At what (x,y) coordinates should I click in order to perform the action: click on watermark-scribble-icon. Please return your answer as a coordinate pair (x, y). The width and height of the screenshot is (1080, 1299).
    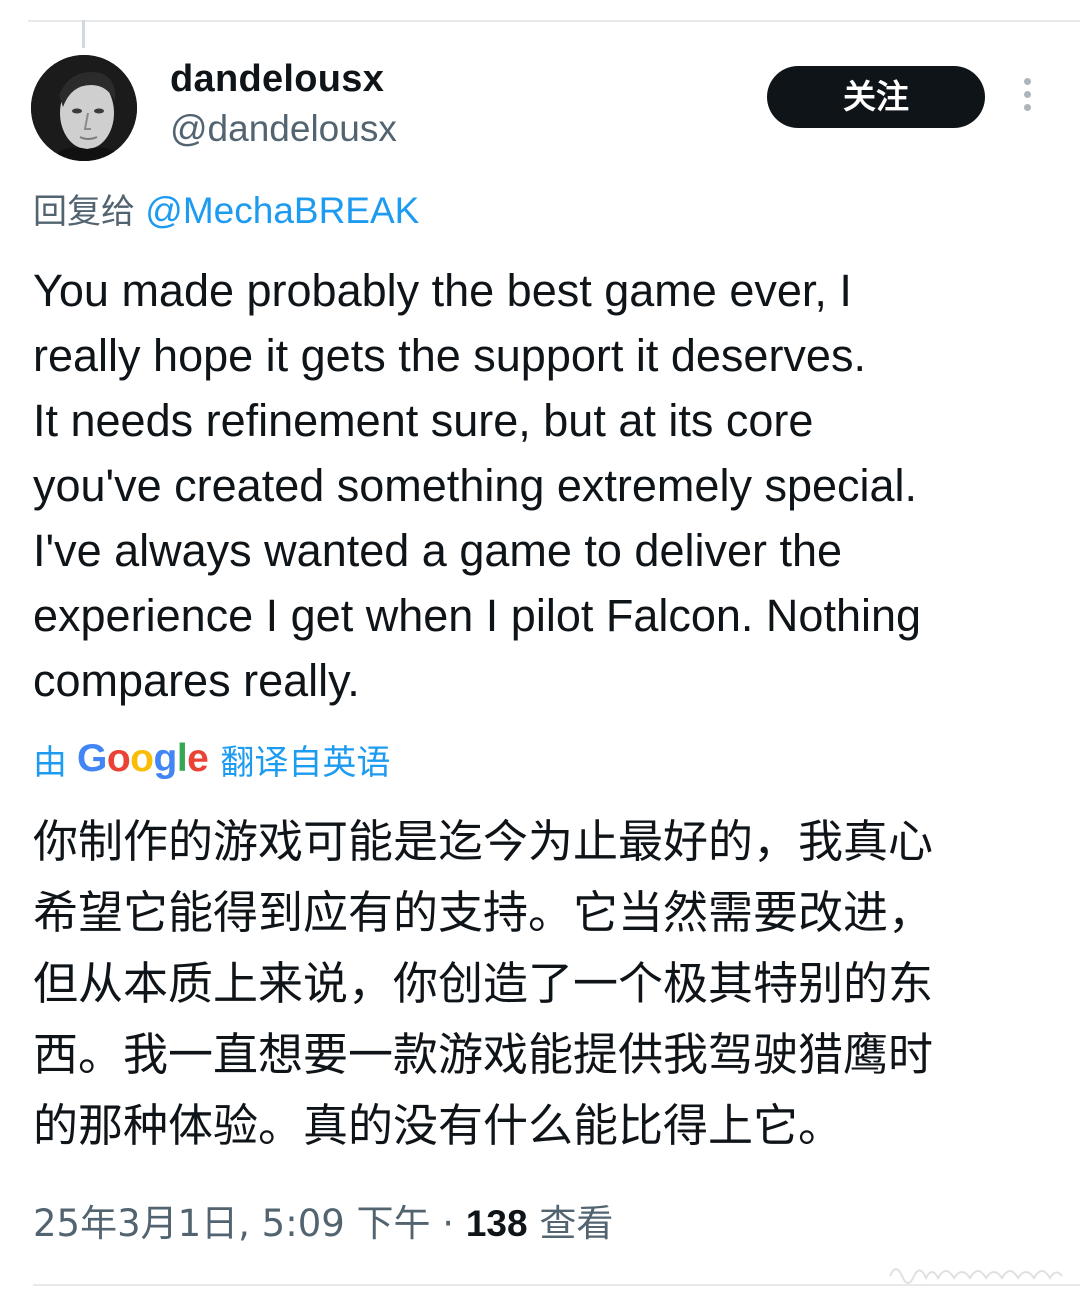
    Looking at the image, I should click on (976, 1276).